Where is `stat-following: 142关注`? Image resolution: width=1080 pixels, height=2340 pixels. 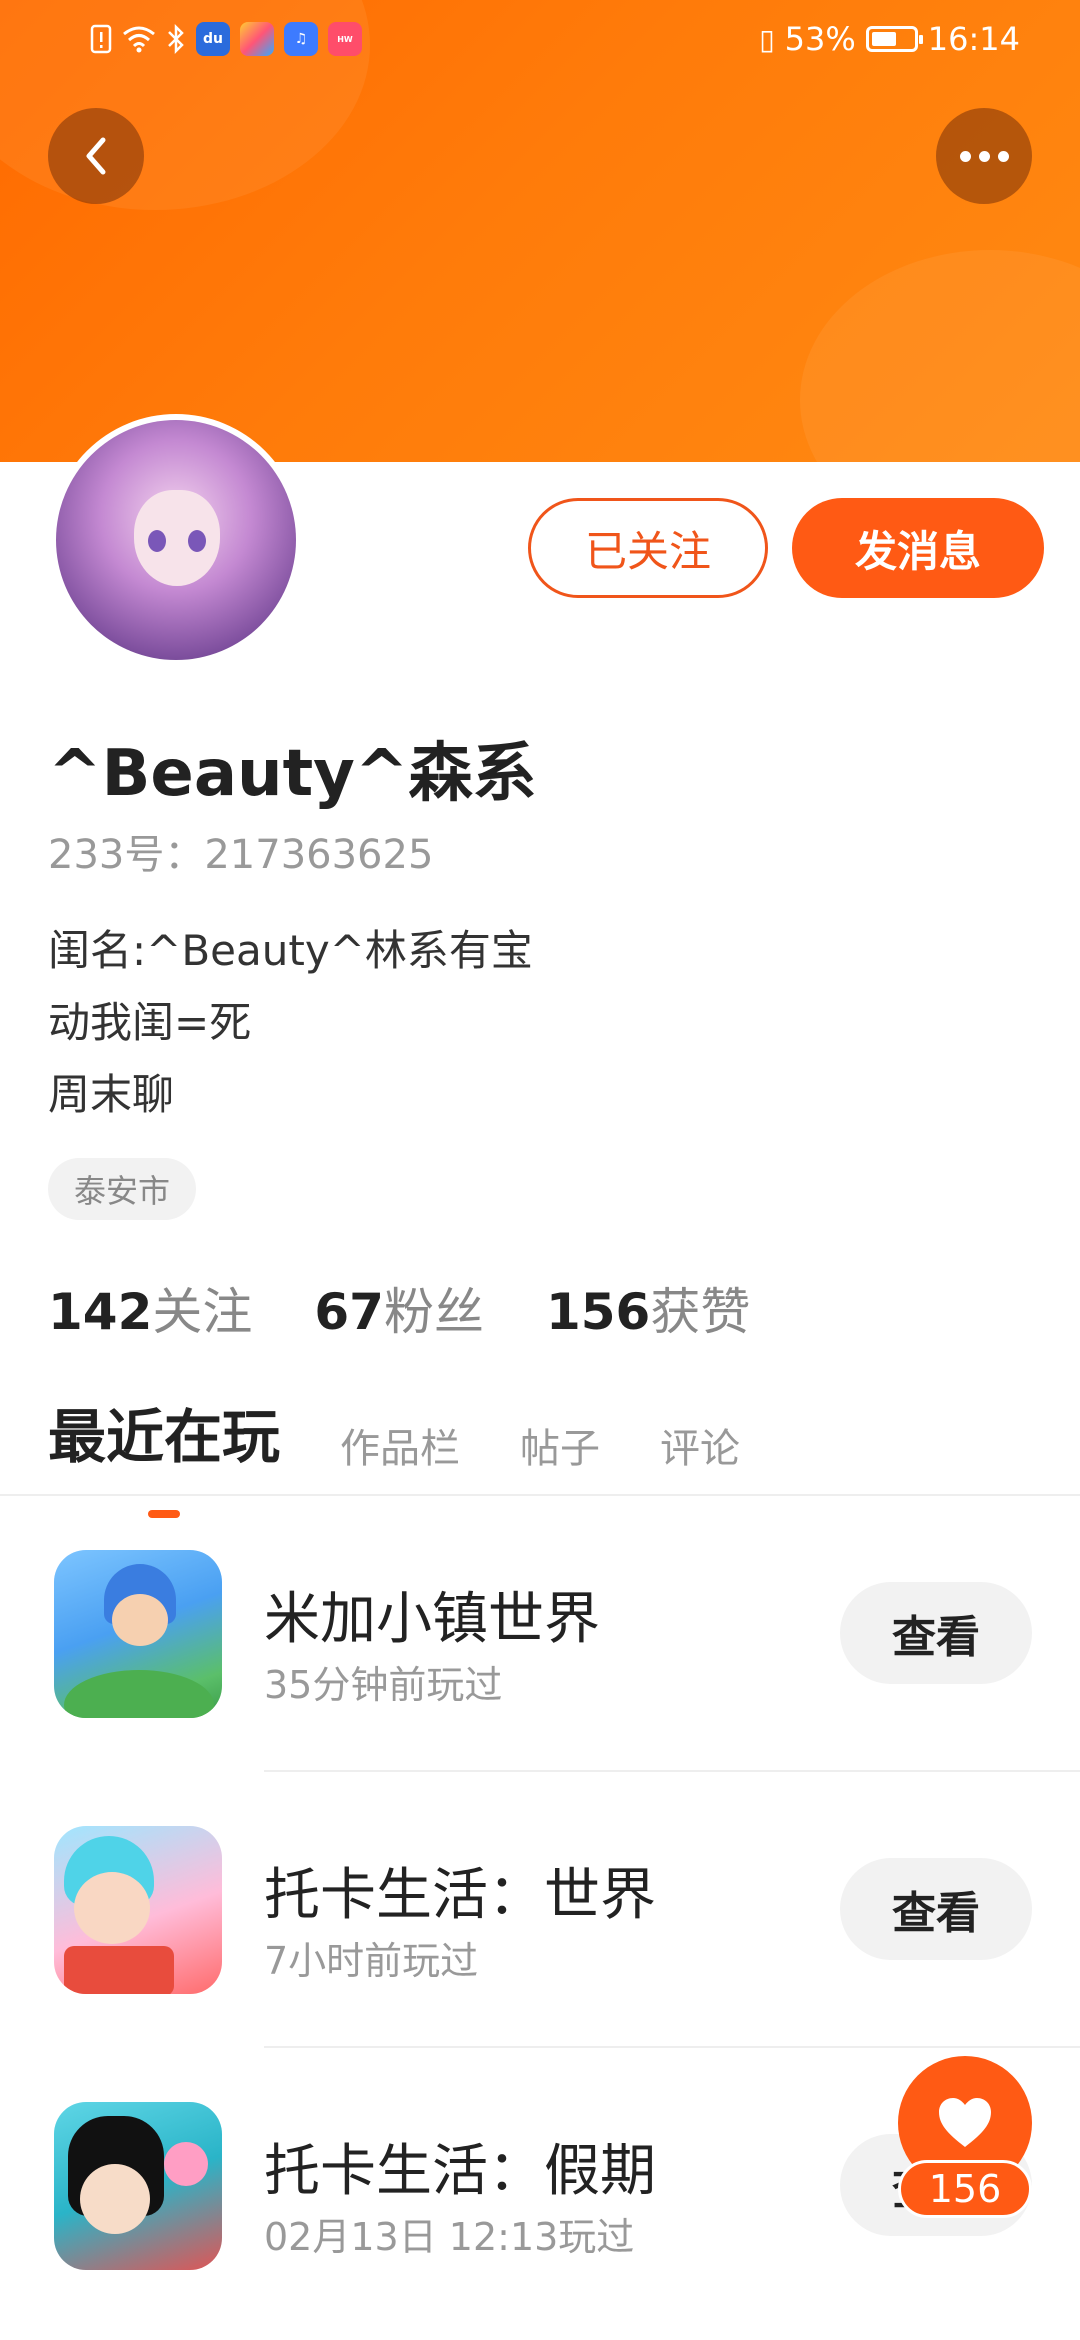
stat-following: 142关注 is located at coordinates (150, 1308).